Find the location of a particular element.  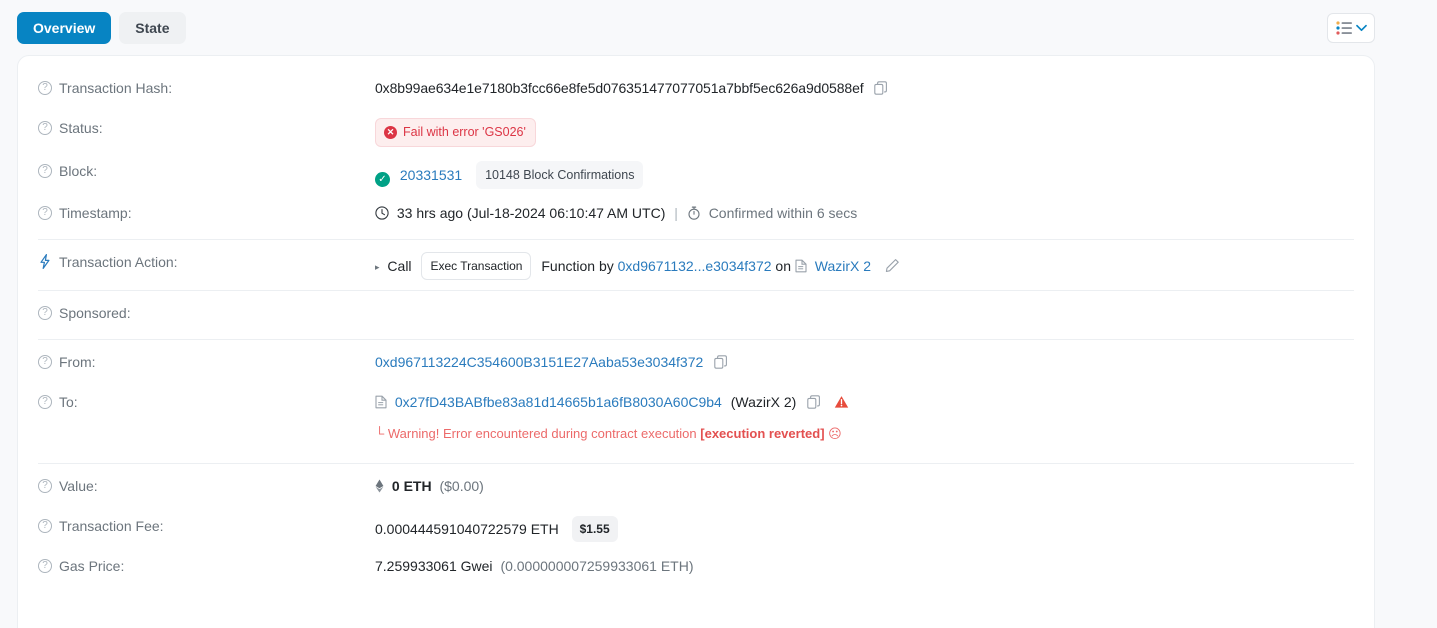

tab-state: State is located at coordinates (152, 27).